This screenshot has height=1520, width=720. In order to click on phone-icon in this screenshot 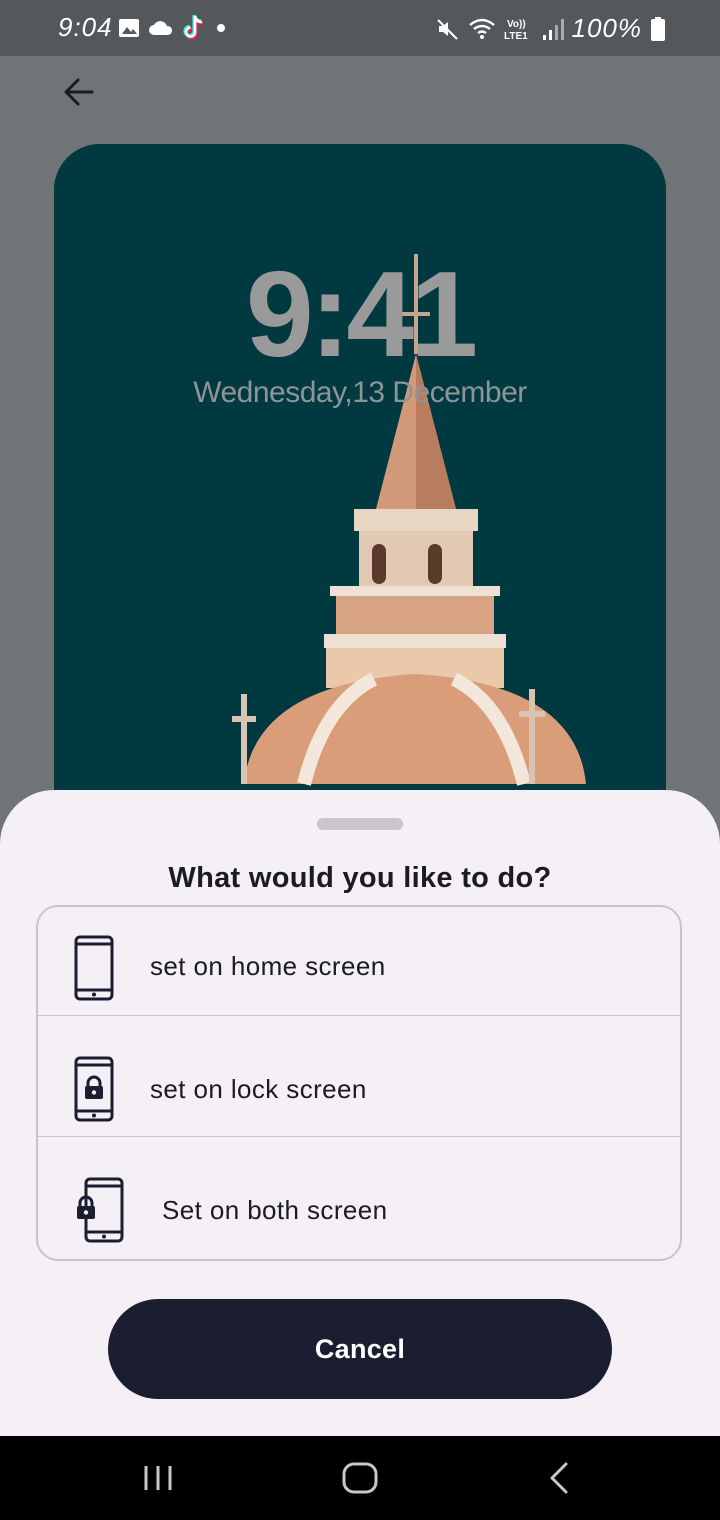, I will do `click(94, 968)`.